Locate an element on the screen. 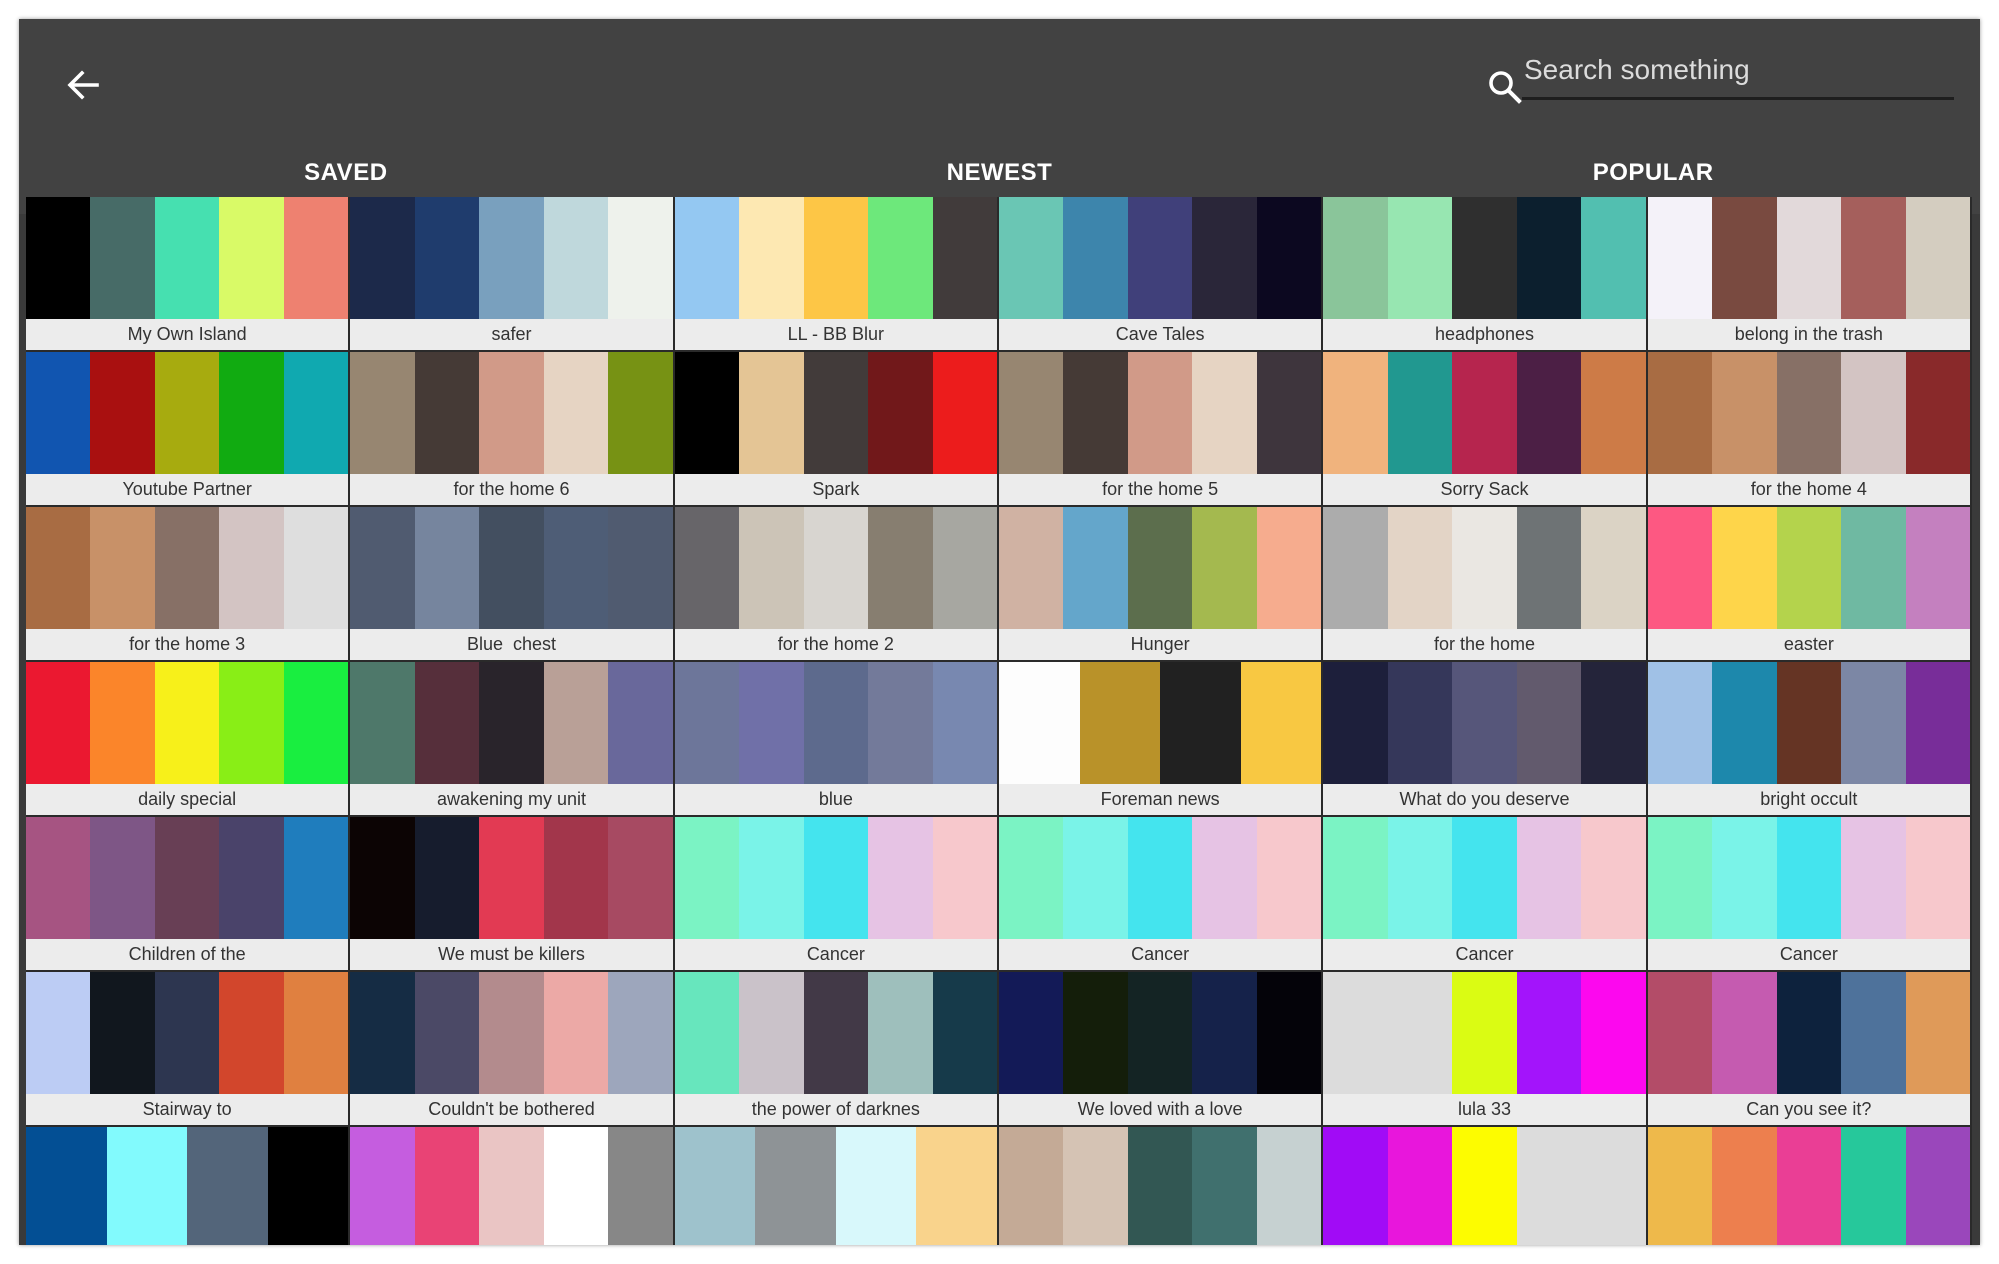  palette-card: awakening my unit is located at coordinates (512, 739).